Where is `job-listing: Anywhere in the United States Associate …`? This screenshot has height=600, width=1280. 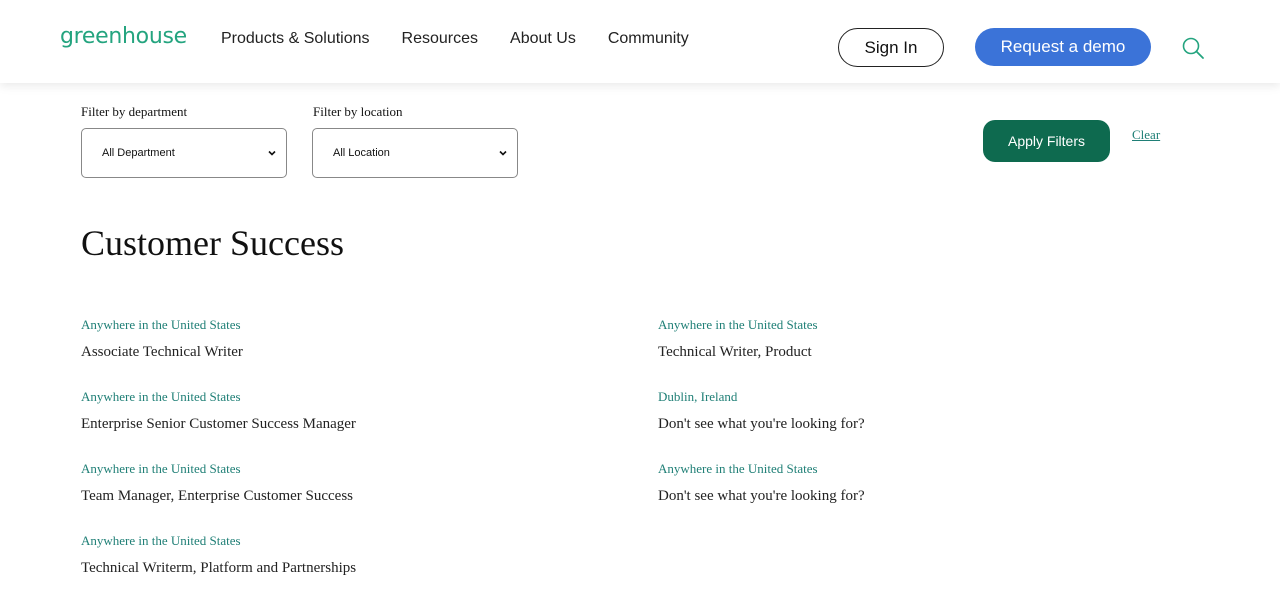 job-listing: Anywhere in the United States Associate … is located at coordinates (331, 339).